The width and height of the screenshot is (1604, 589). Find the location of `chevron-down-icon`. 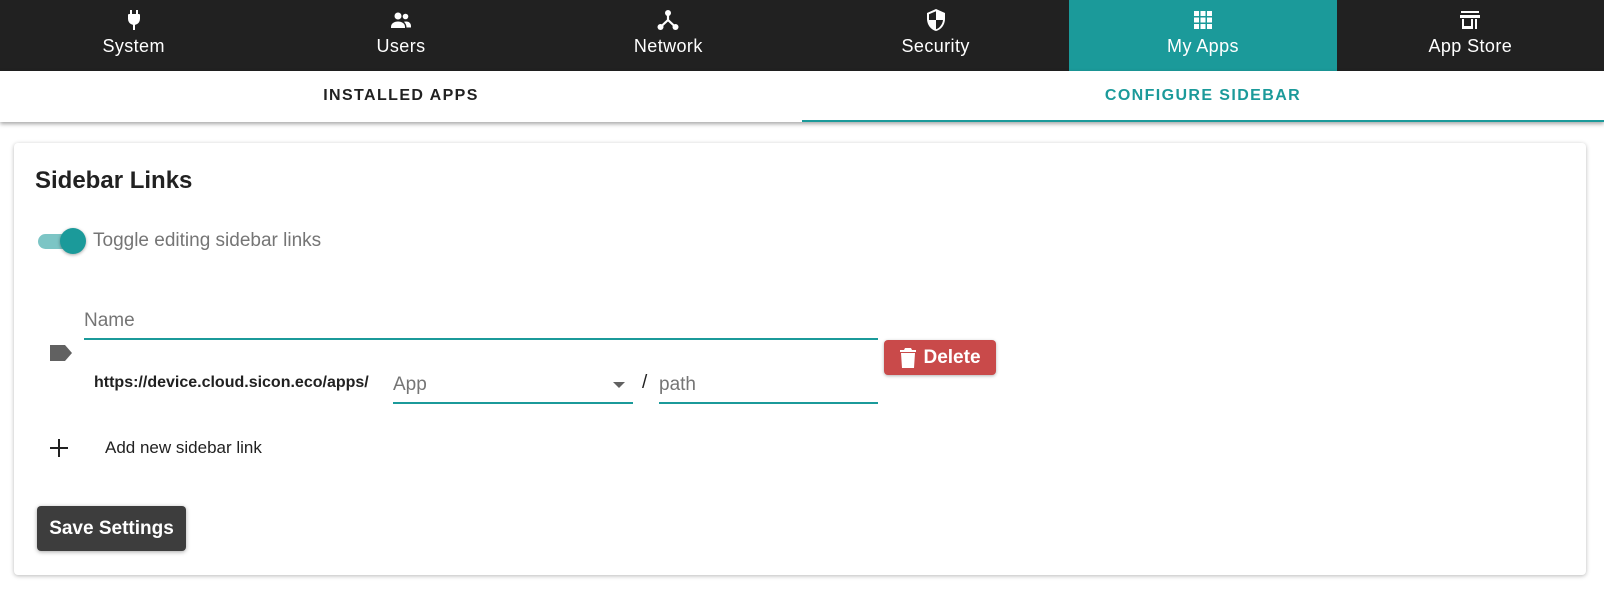

chevron-down-icon is located at coordinates (619, 385).